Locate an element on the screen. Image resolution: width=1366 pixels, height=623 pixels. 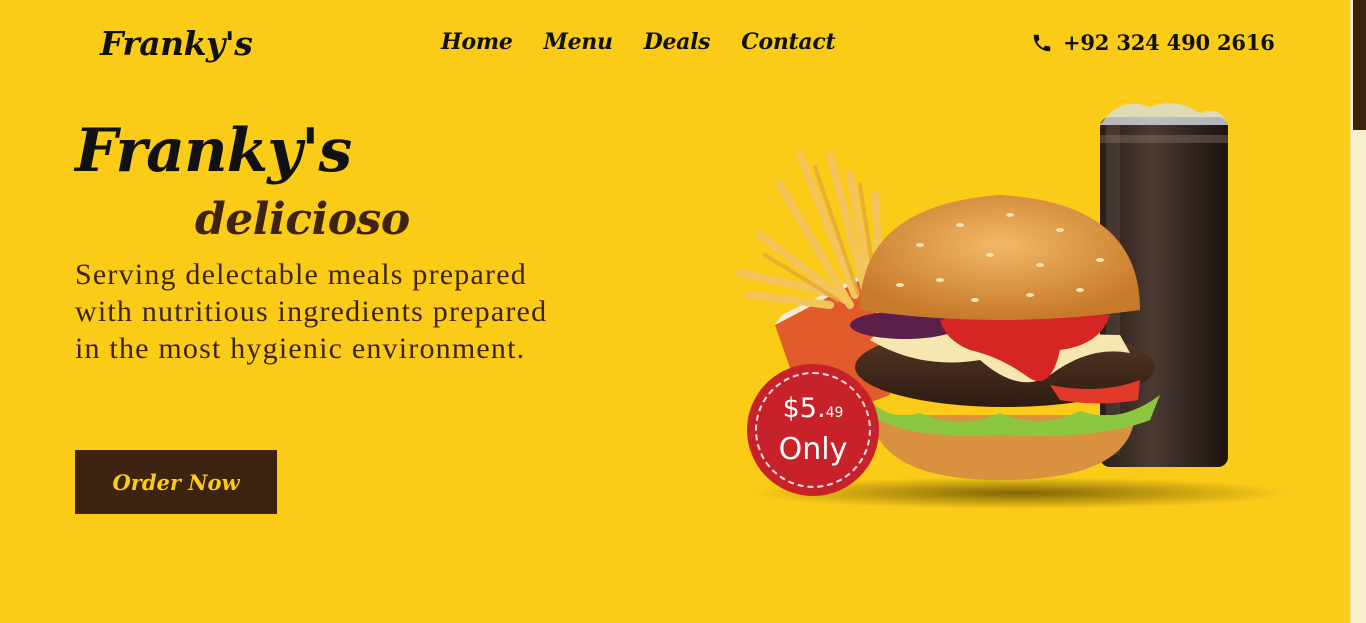
phone-contact: +92 324 490 2616 is located at coordinates (1153, 42).